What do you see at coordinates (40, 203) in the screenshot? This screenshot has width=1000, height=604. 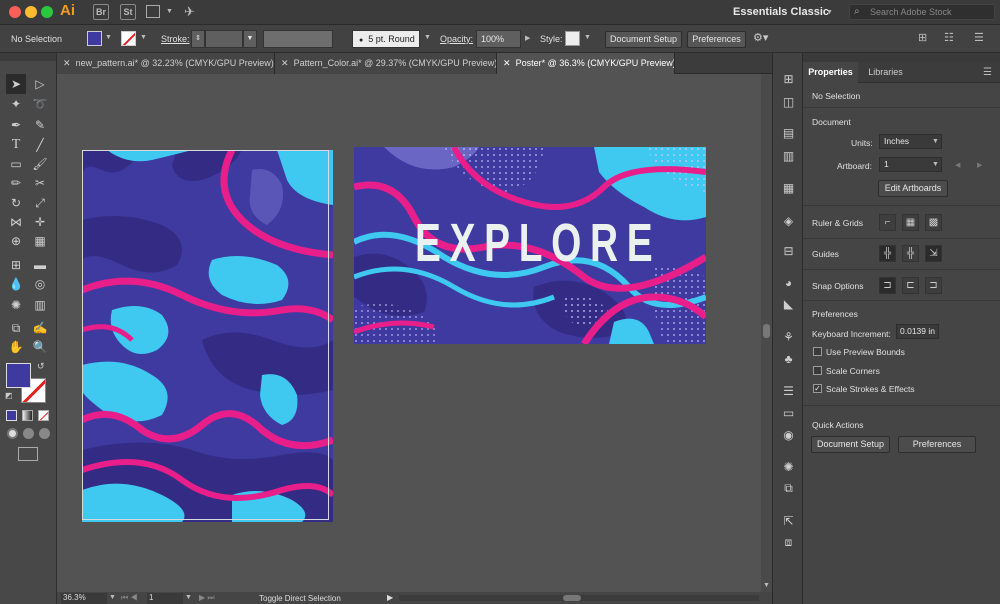 I see `scale-tool-icon: ⤢` at bounding box center [40, 203].